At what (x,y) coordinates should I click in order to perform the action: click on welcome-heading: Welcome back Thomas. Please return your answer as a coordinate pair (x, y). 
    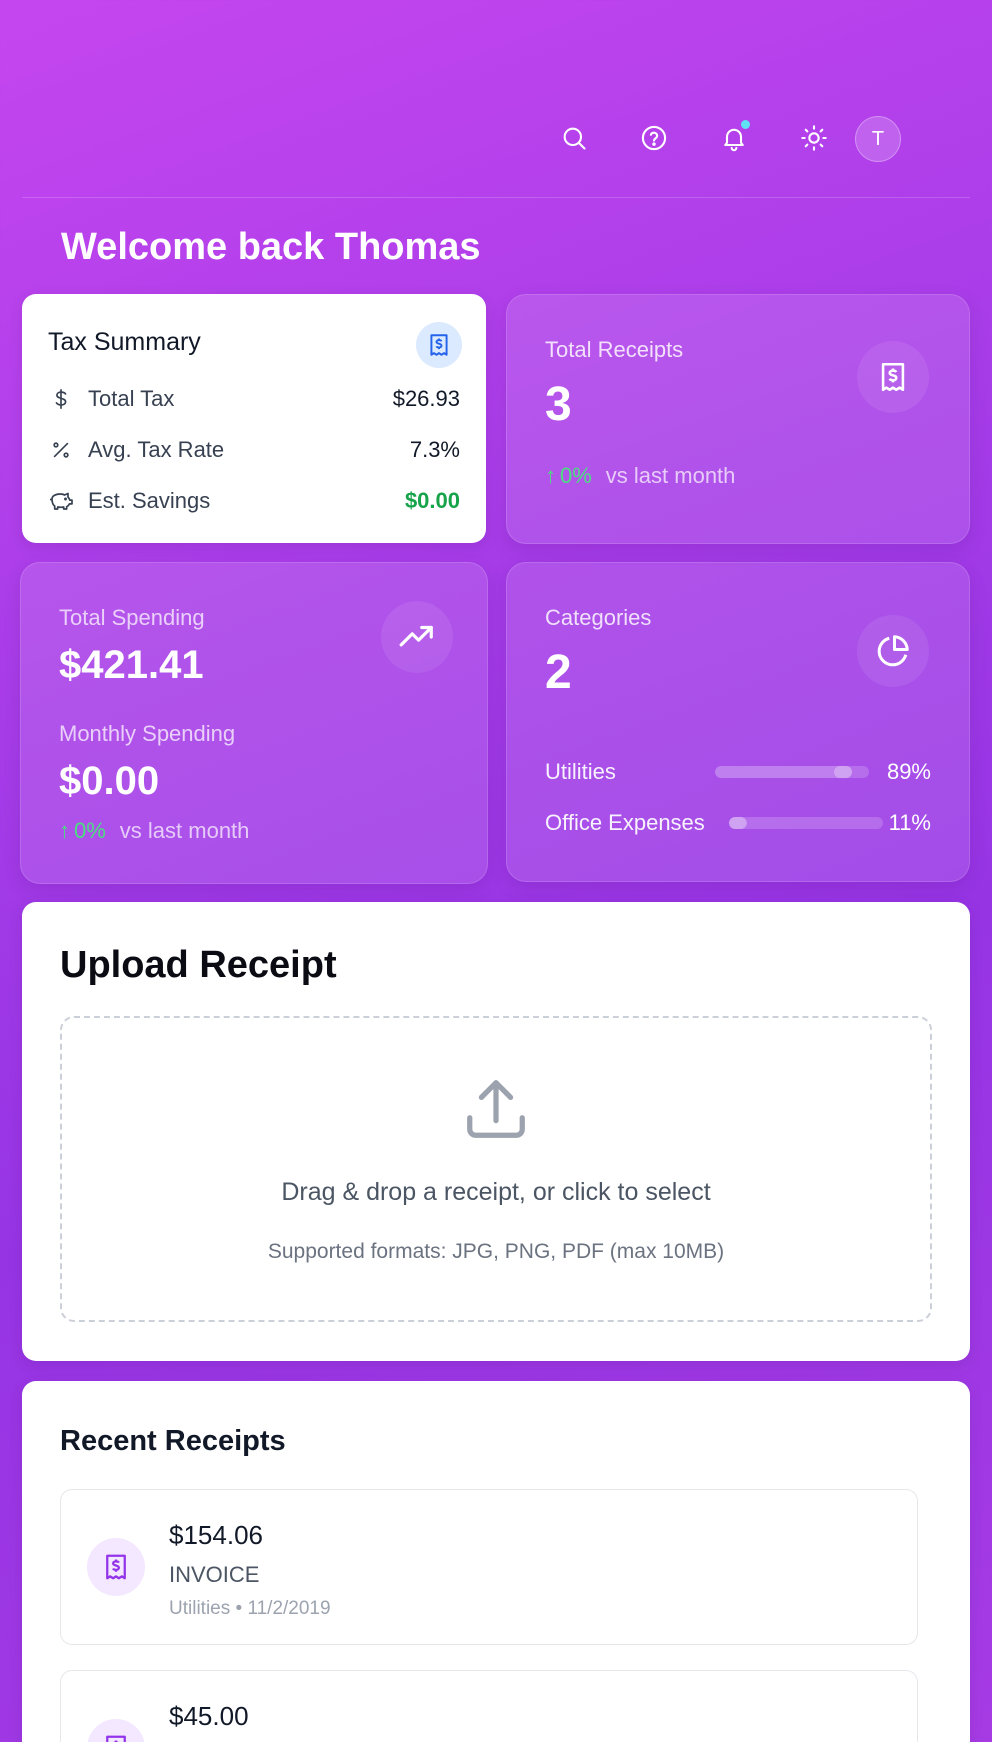
    Looking at the image, I should click on (271, 247).